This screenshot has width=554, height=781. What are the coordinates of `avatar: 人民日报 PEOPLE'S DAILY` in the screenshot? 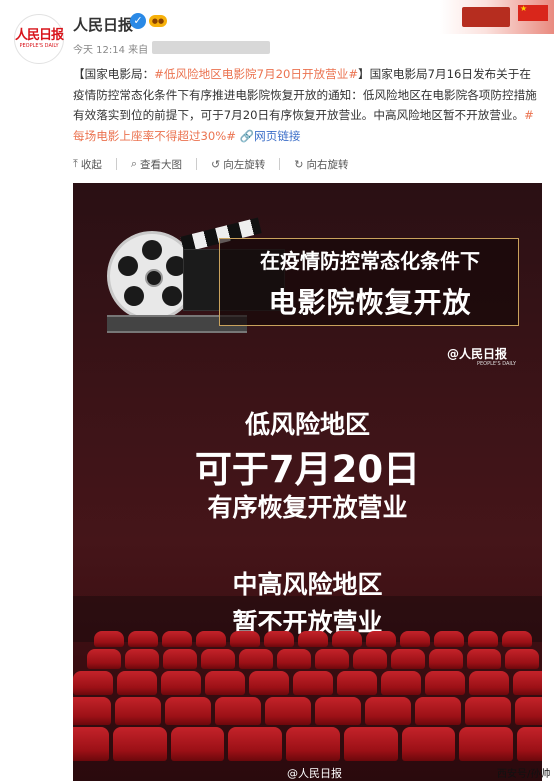 It's located at (39, 39).